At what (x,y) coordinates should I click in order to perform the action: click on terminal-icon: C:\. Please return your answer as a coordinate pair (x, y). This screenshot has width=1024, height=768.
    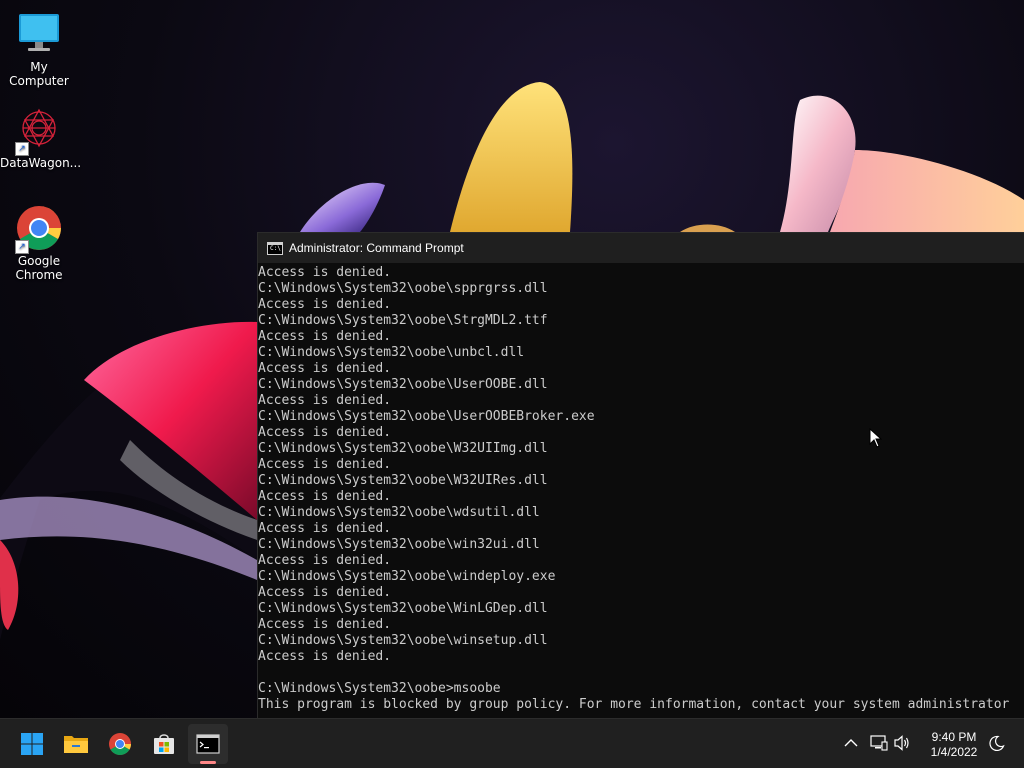
    Looking at the image, I should click on (275, 248).